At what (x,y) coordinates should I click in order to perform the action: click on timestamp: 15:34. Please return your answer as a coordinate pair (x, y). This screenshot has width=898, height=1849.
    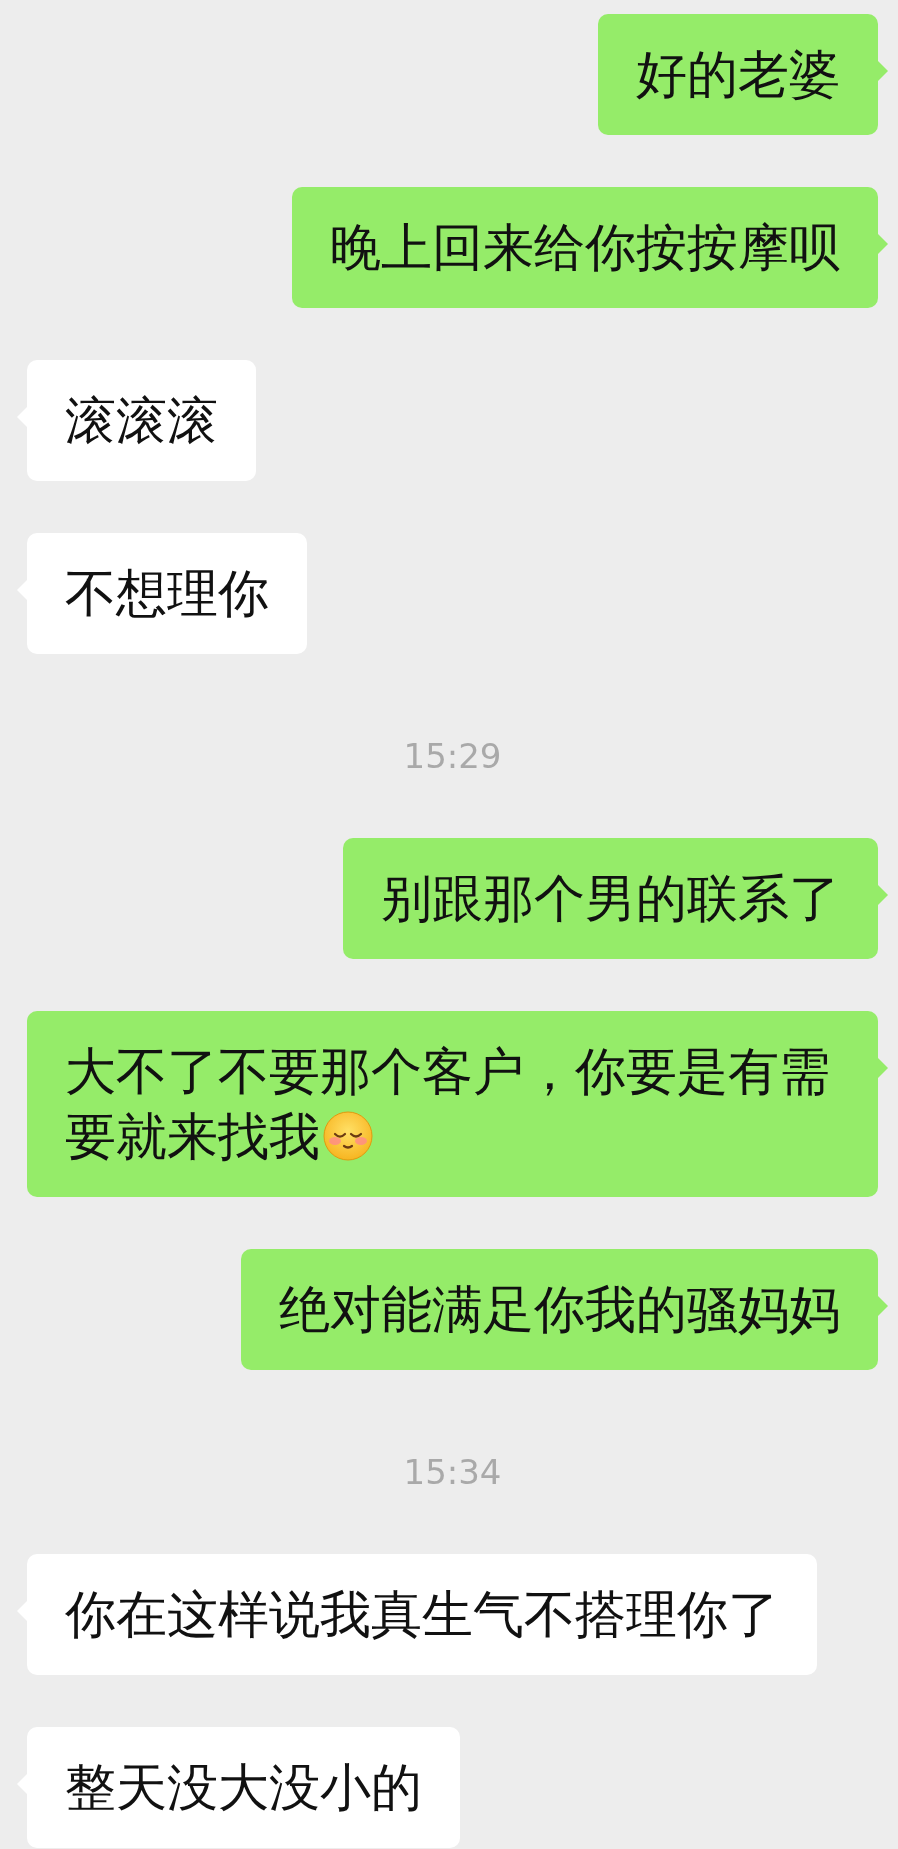
    Looking at the image, I should click on (452, 1472).